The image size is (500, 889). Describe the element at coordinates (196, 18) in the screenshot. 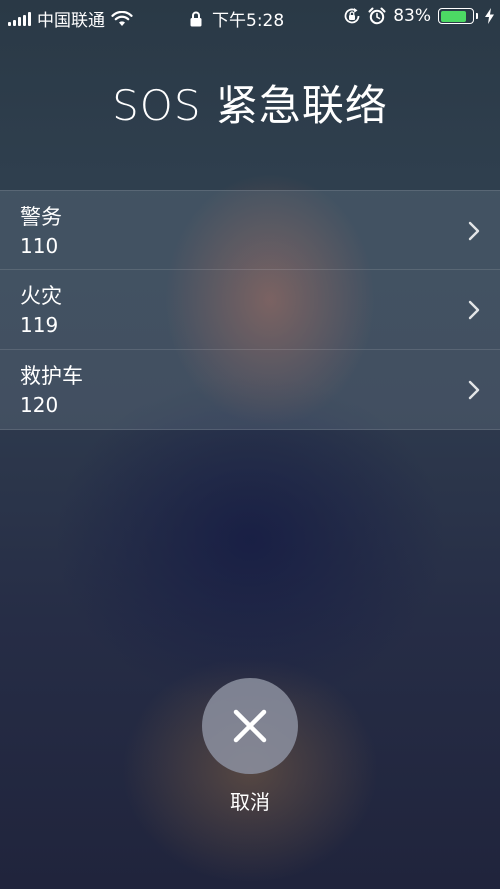

I see `lock-icon` at that location.